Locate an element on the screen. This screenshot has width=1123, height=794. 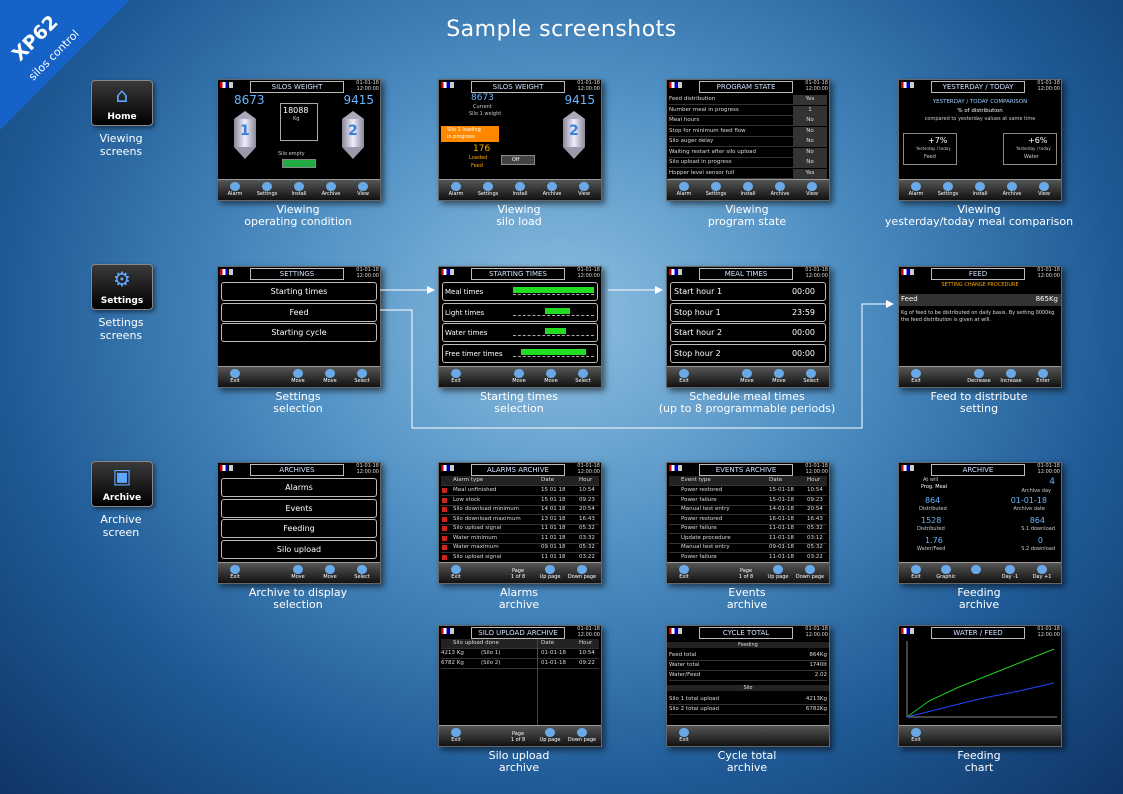
flow-arrows is located at coordinates (637, 357).